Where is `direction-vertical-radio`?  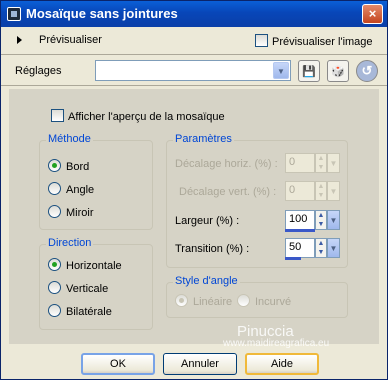
direction-vertical-radio is located at coordinates (54, 287).